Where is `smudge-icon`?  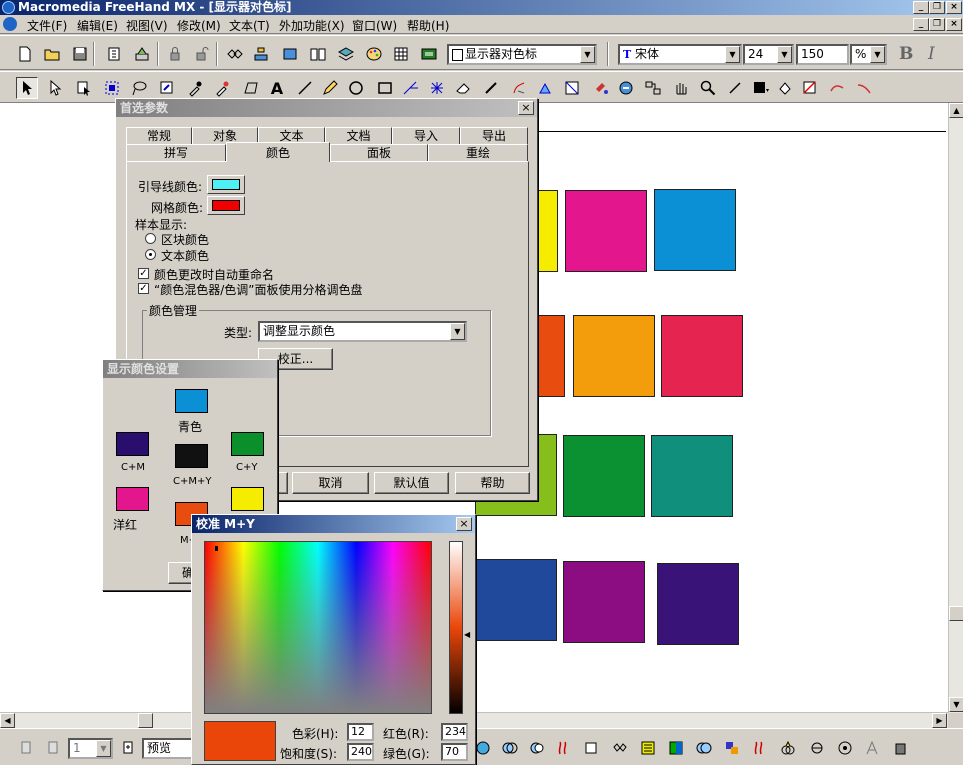
smudge-icon is located at coordinates (760, 748).